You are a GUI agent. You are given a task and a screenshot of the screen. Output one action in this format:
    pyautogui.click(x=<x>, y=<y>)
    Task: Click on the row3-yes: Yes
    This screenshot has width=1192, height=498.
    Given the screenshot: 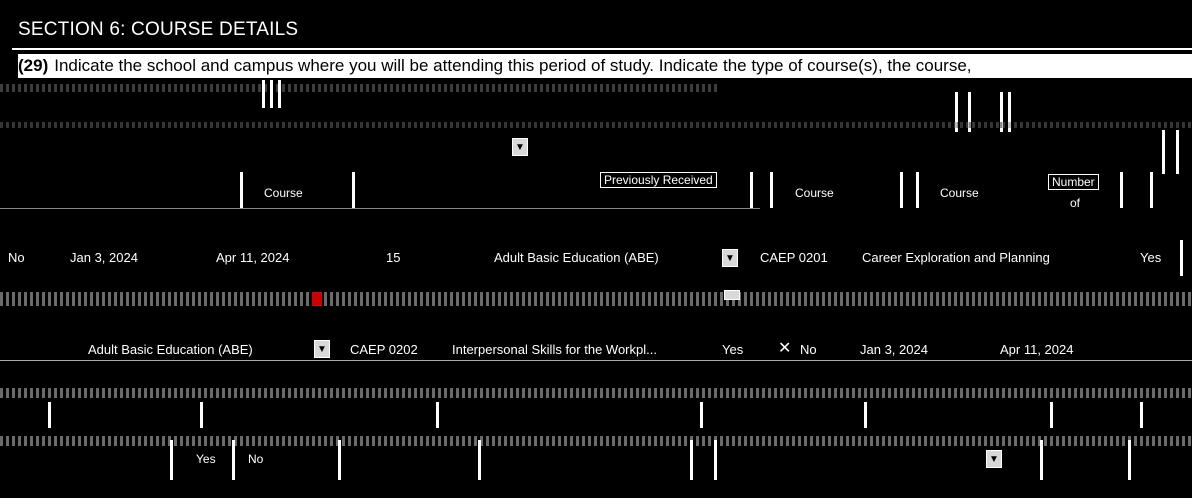 What is the action you would take?
    pyautogui.click(x=733, y=349)
    